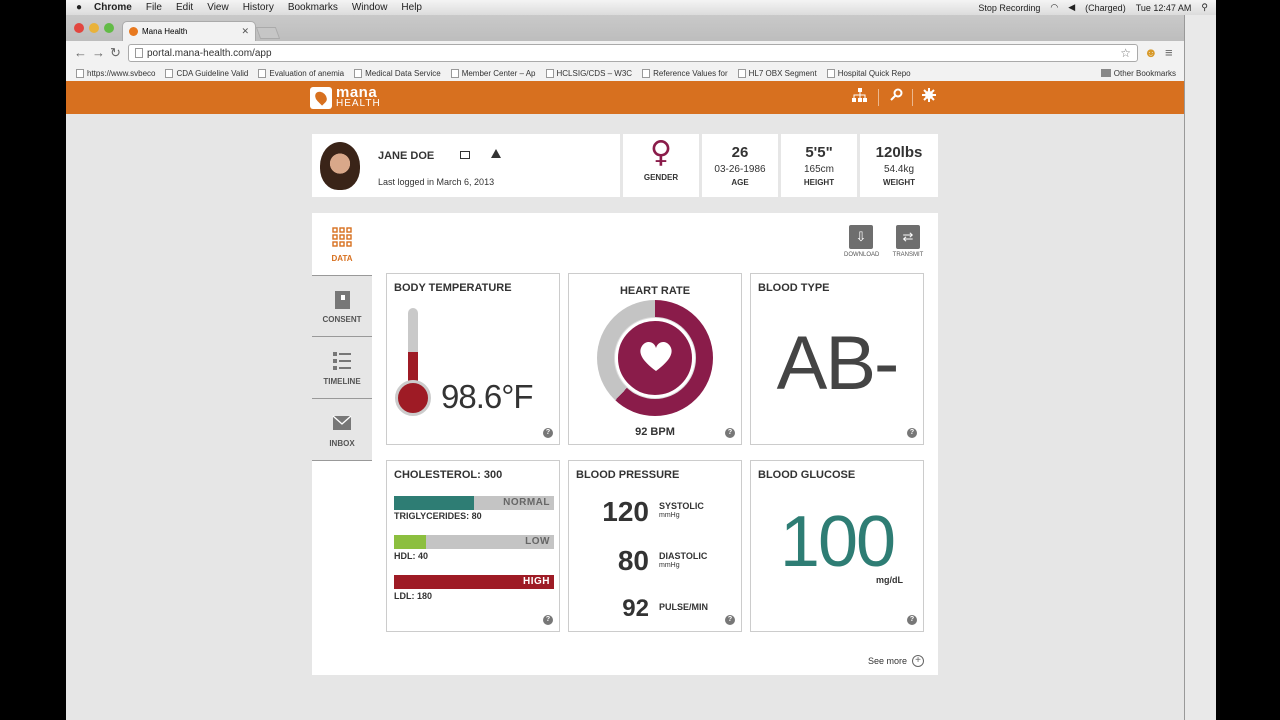  I want to click on blood-type-value: AB-, so click(838, 363).